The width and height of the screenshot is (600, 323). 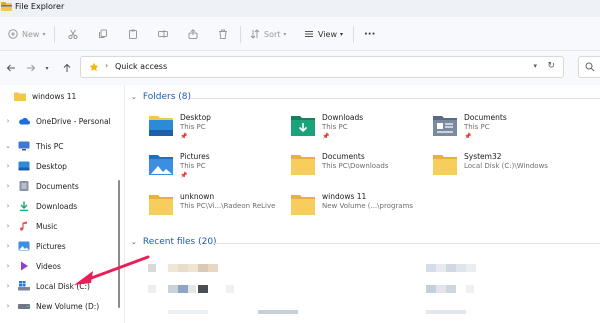 I want to click on see-more-button: ···, so click(x=369, y=34).